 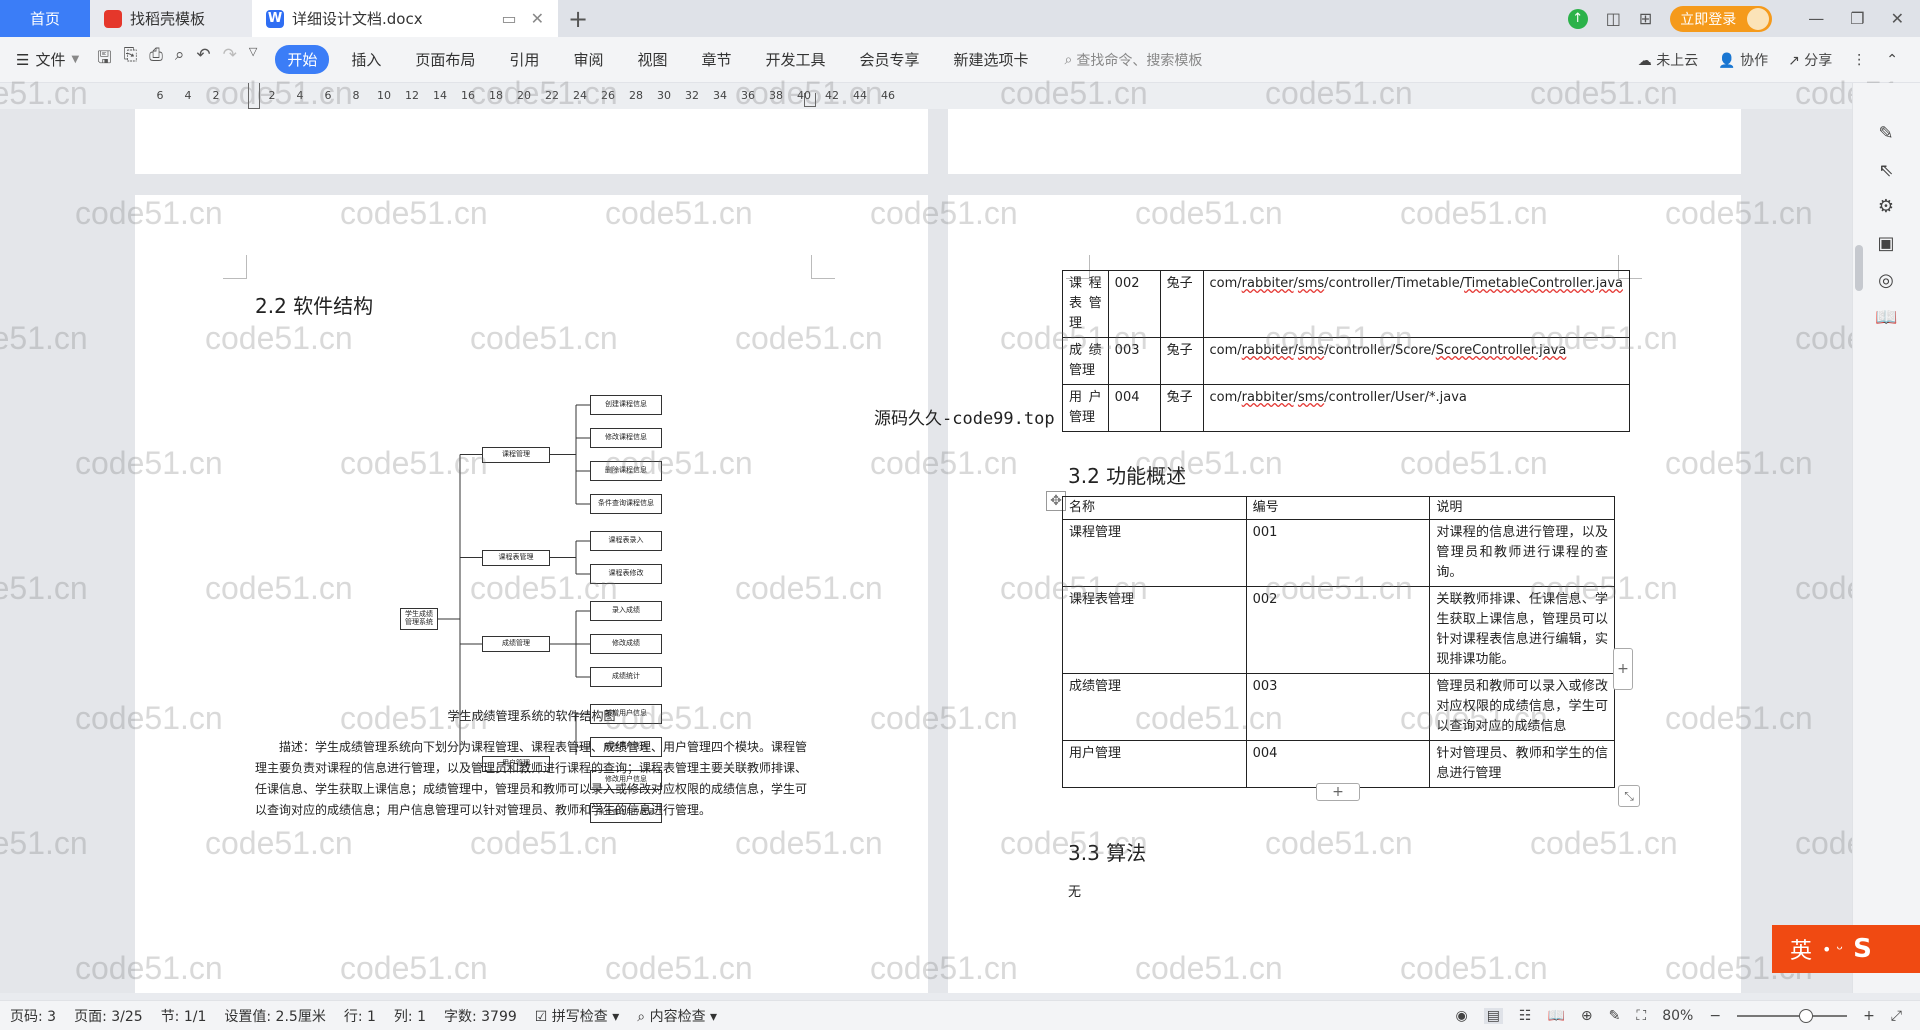 I want to click on compass-icon: ◎, so click(x=1886, y=281).